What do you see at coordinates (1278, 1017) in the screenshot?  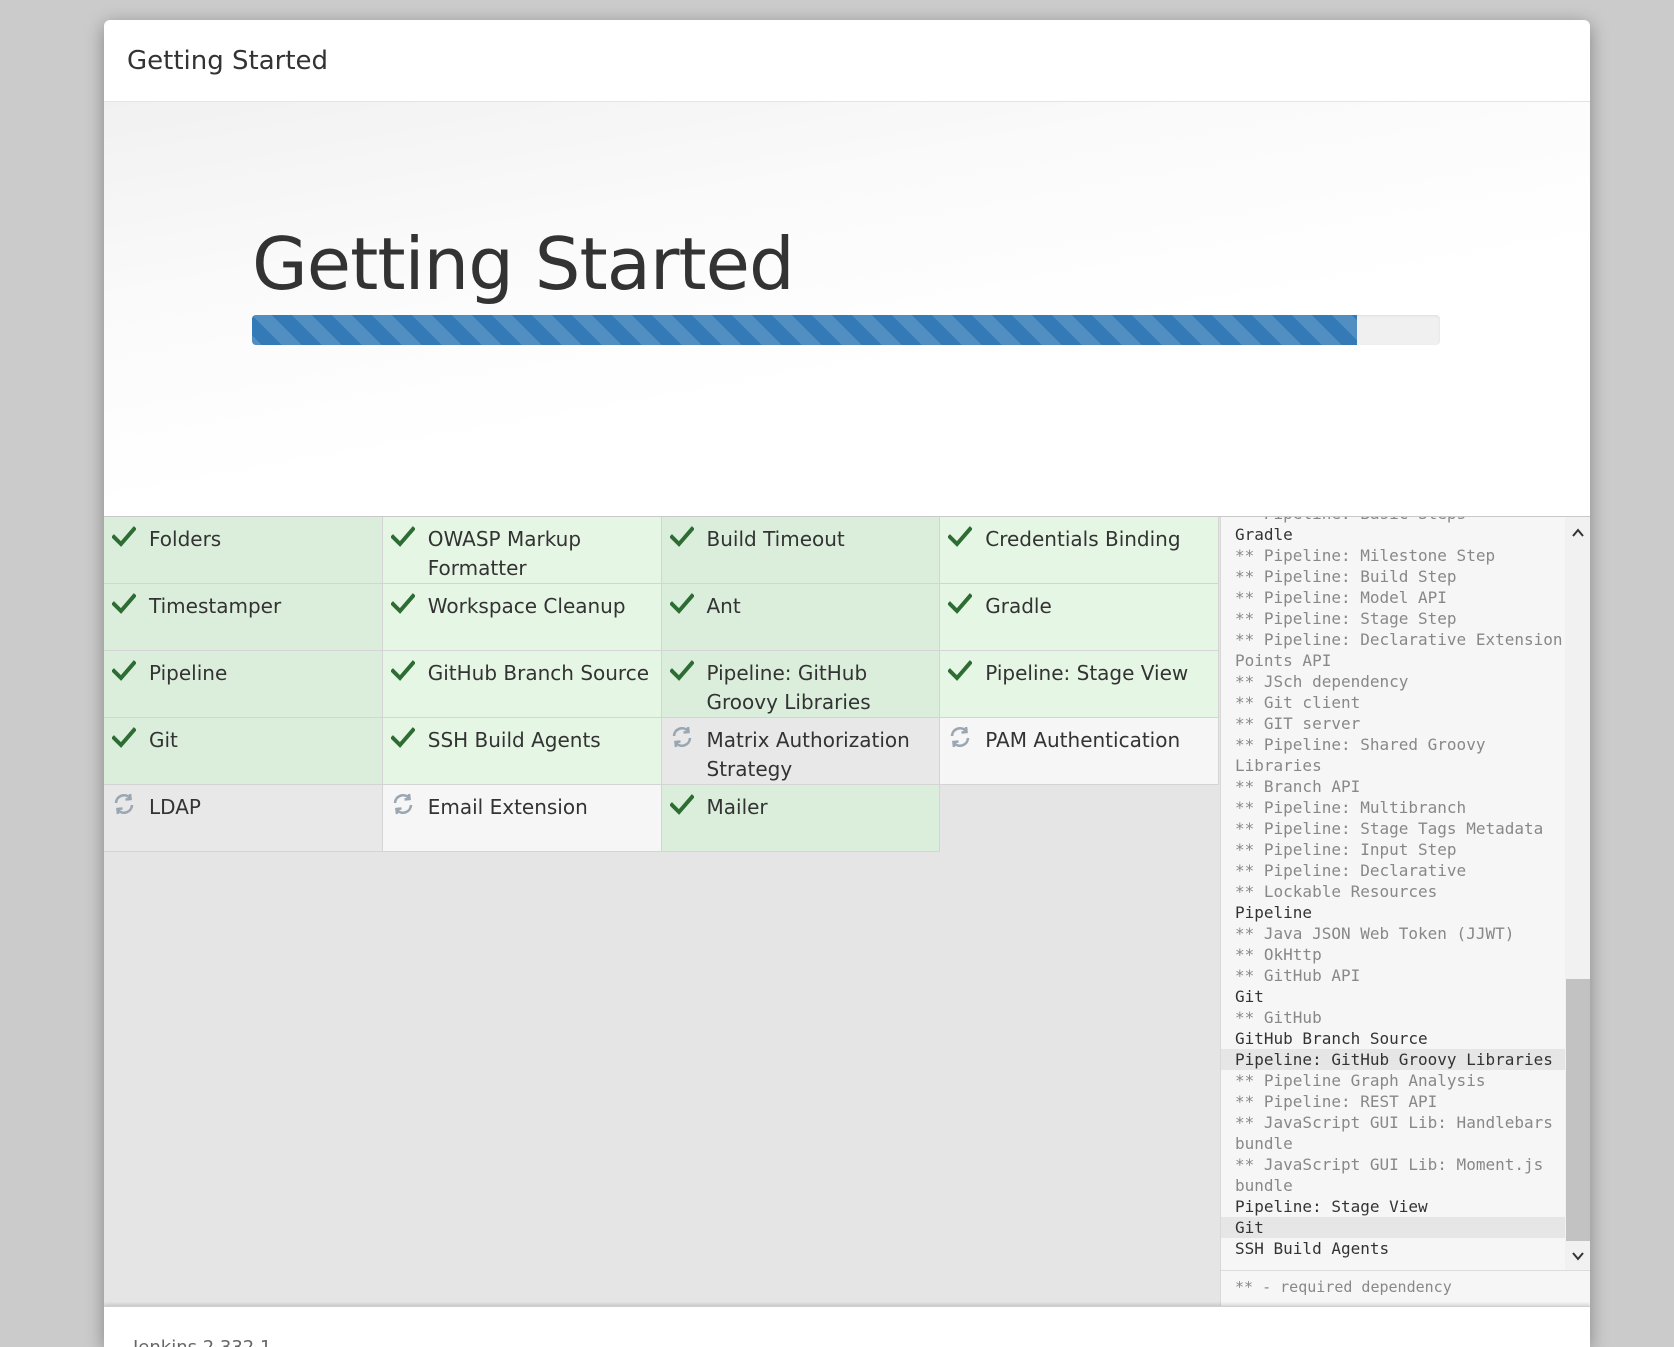 I see `log-line: ** GitHub` at bounding box center [1278, 1017].